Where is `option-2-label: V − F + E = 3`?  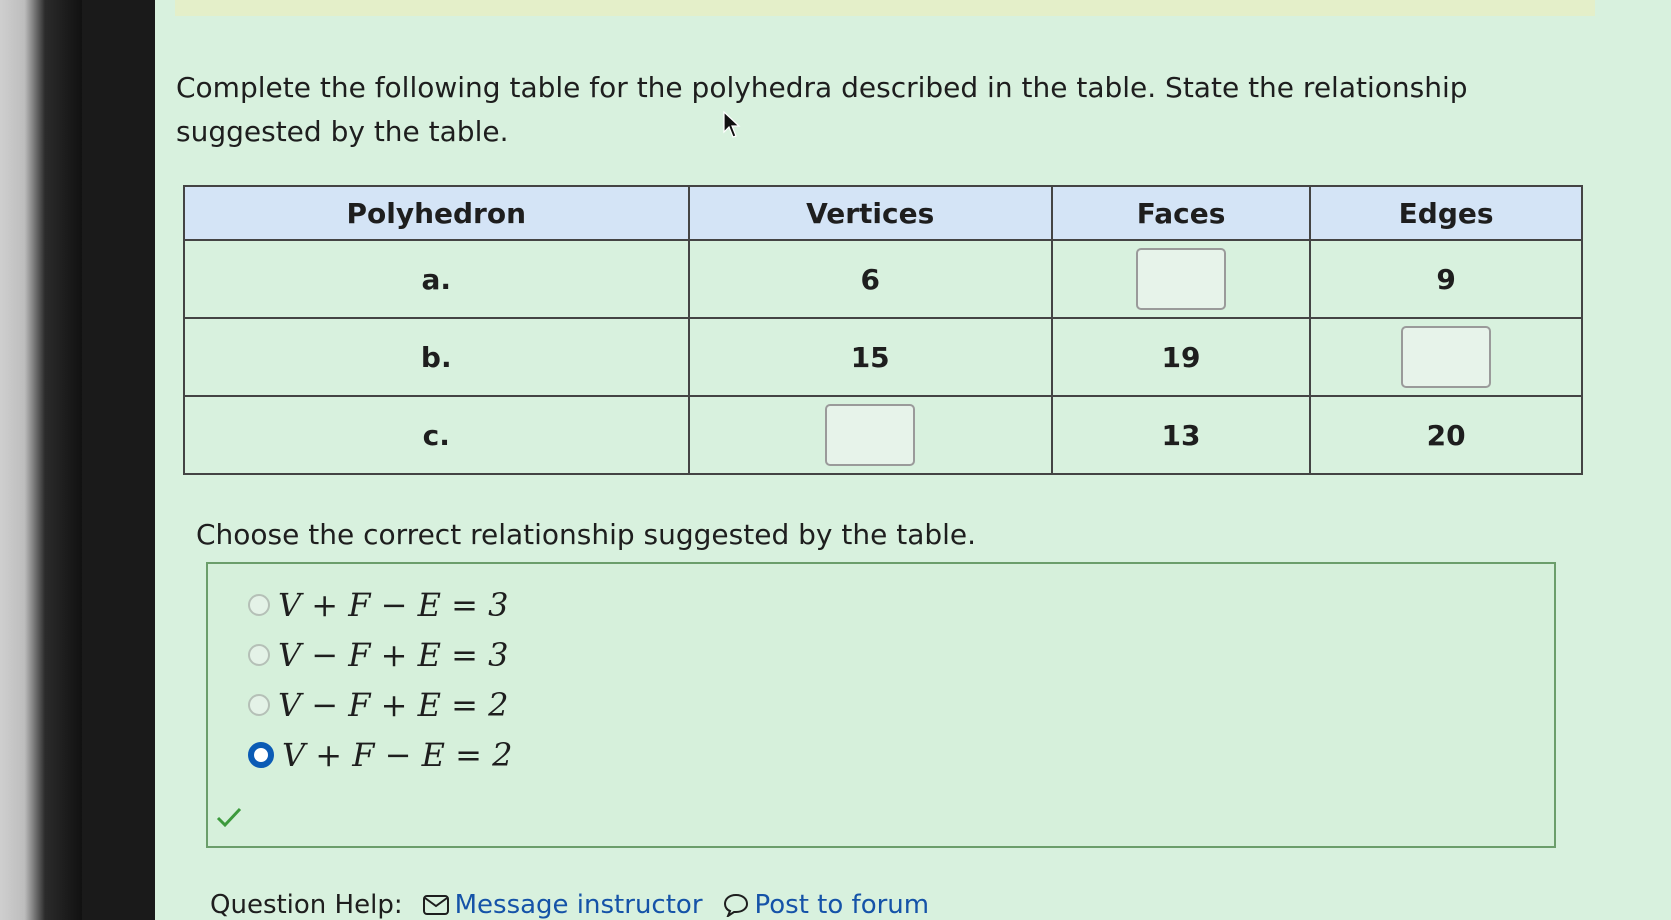 option-2-label: V − F + E = 3 is located at coordinates (393, 655).